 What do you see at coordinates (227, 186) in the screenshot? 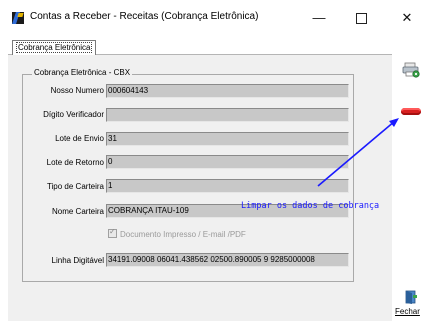
I see `tipo-carteira-field: 1` at bounding box center [227, 186].